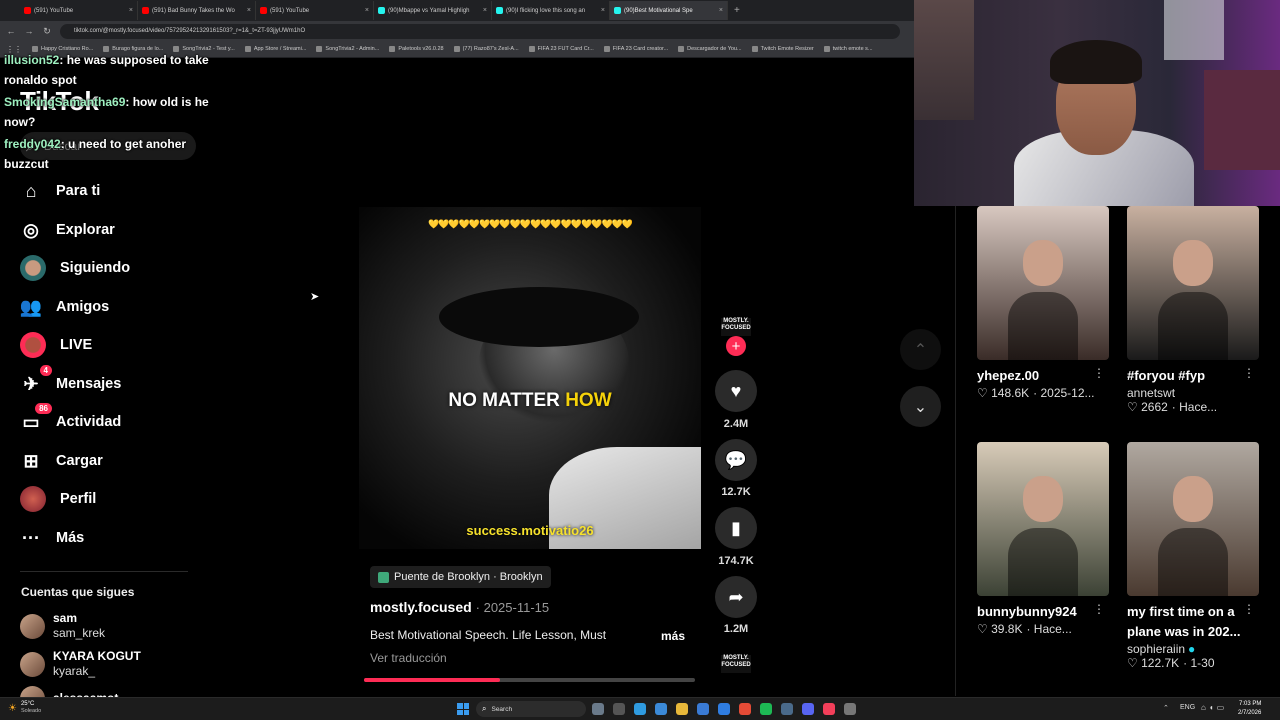 The width and height of the screenshot is (1280, 720). Describe the element at coordinates (736, 327) in the screenshot. I see `author-avatar: MOSTLY. FOCUSED` at that location.